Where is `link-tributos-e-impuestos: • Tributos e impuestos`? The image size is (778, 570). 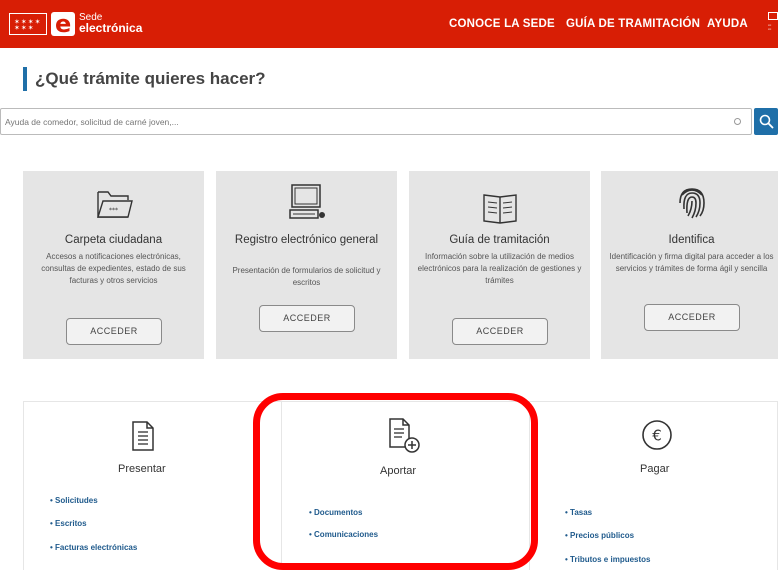
link-tributos-e-impuestos: • Tributos e impuestos is located at coordinates (608, 559).